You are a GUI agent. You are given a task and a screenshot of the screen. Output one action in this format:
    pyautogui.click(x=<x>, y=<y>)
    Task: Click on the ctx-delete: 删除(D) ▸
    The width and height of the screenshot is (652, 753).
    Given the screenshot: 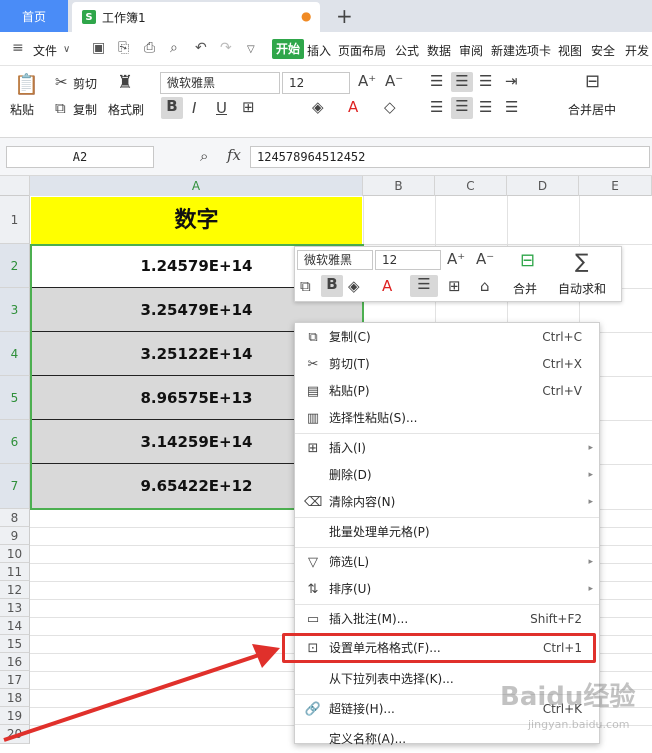 What is the action you would take?
    pyautogui.click(x=447, y=475)
    